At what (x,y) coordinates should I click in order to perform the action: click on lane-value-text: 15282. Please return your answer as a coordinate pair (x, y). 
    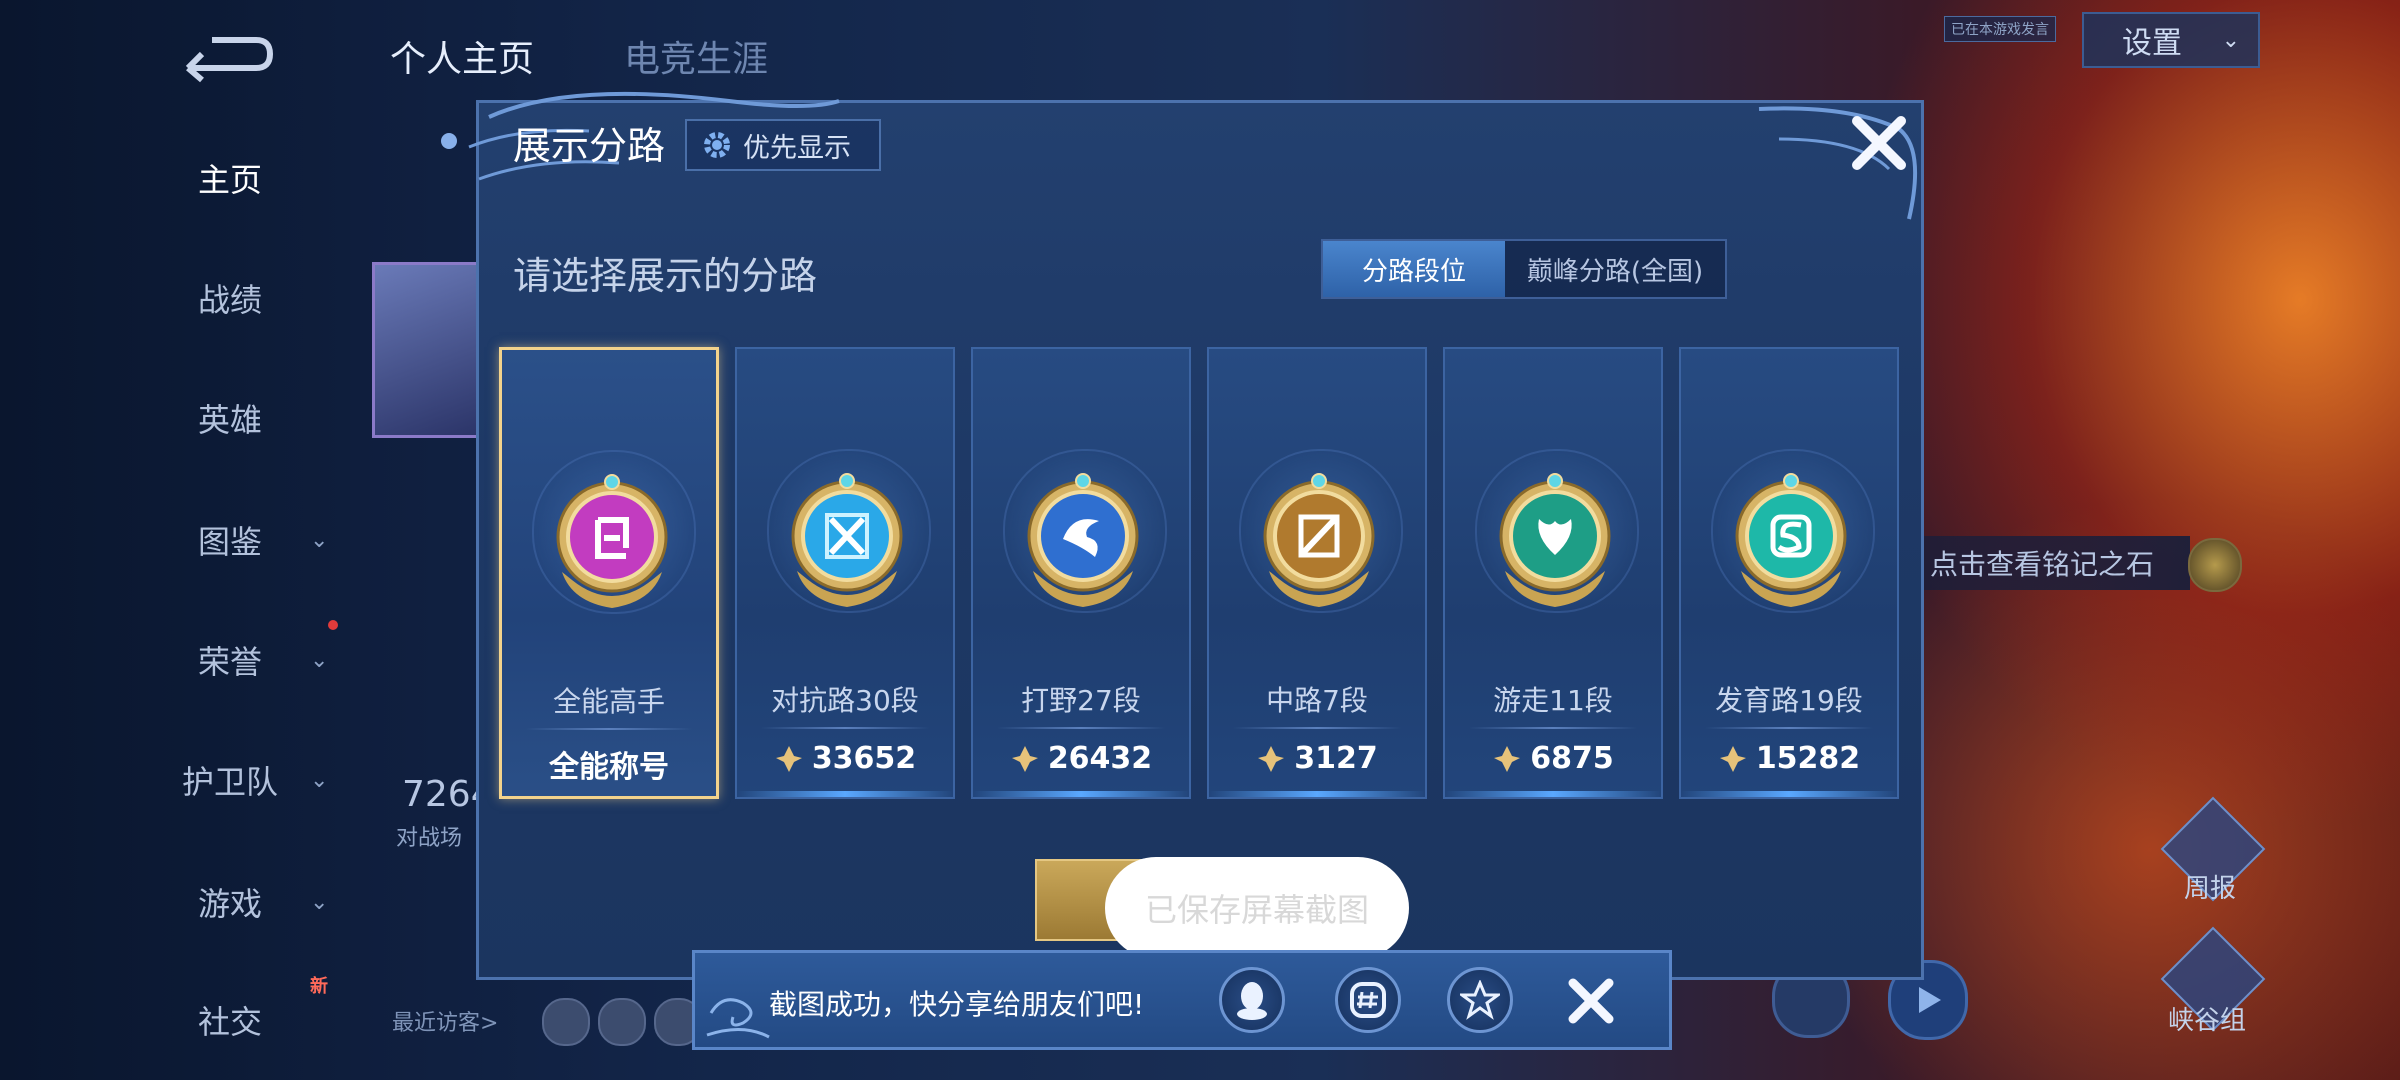
    Looking at the image, I should click on (1808, 758).